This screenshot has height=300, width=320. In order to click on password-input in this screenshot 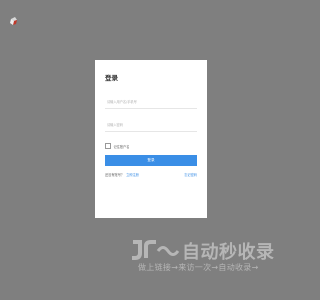, I will do `click(152, 124)`.